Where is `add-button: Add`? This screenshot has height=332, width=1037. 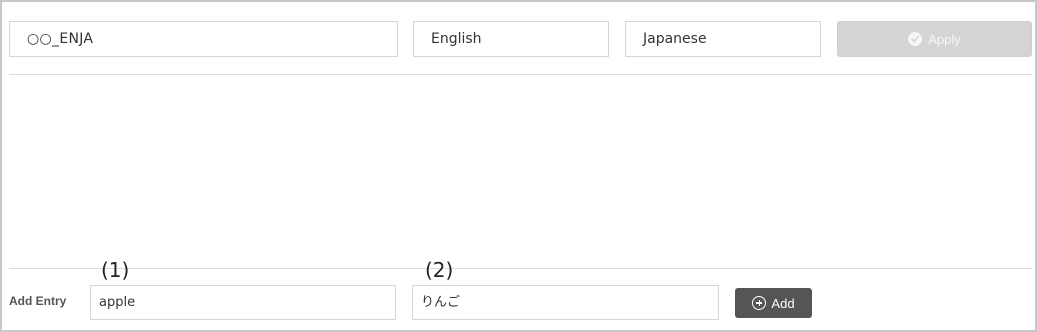 add-button: Add is located at coordinates (773, 303).